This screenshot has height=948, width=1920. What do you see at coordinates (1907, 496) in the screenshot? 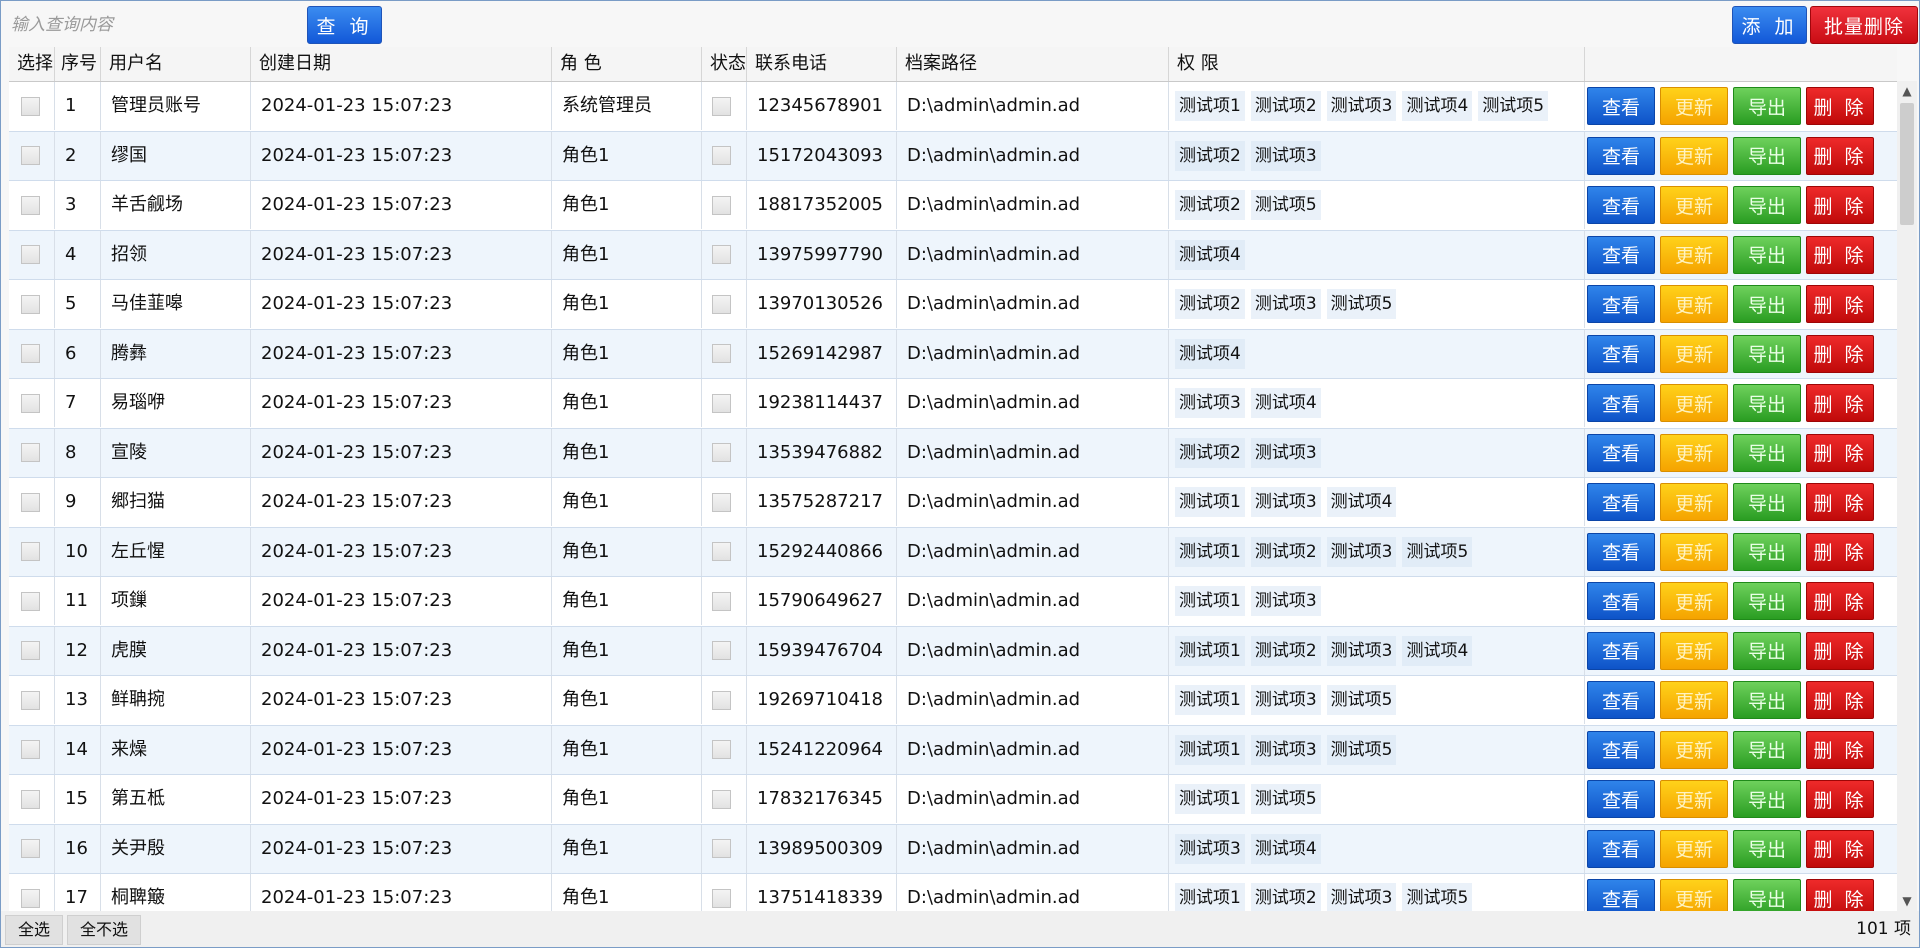
I see `vertical-scrollbar: ▲ ▼` at bounding box center [1907, 496].